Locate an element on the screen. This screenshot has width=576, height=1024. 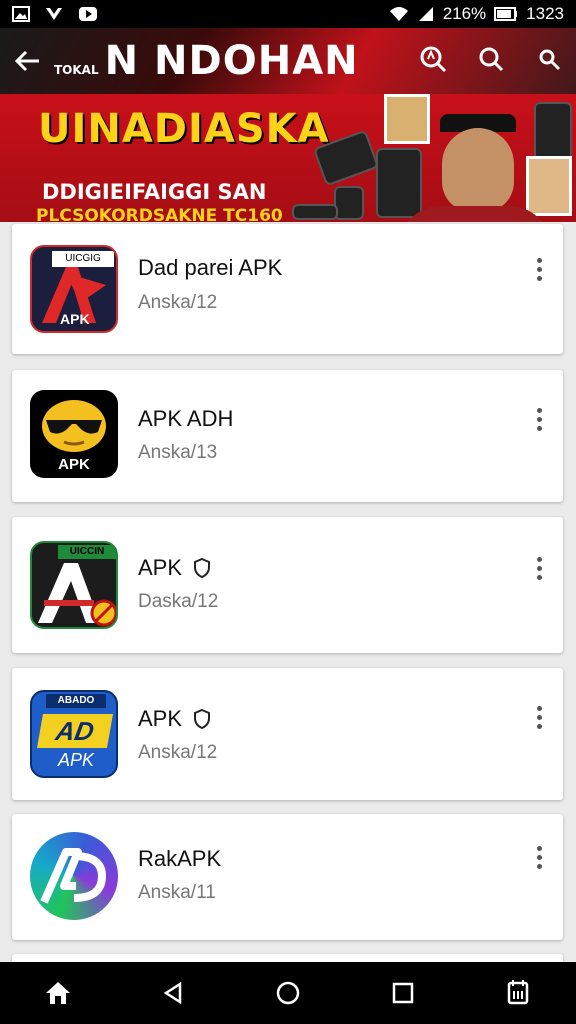
status-bar: 216% 1323 is located at coordinates (288, 14).